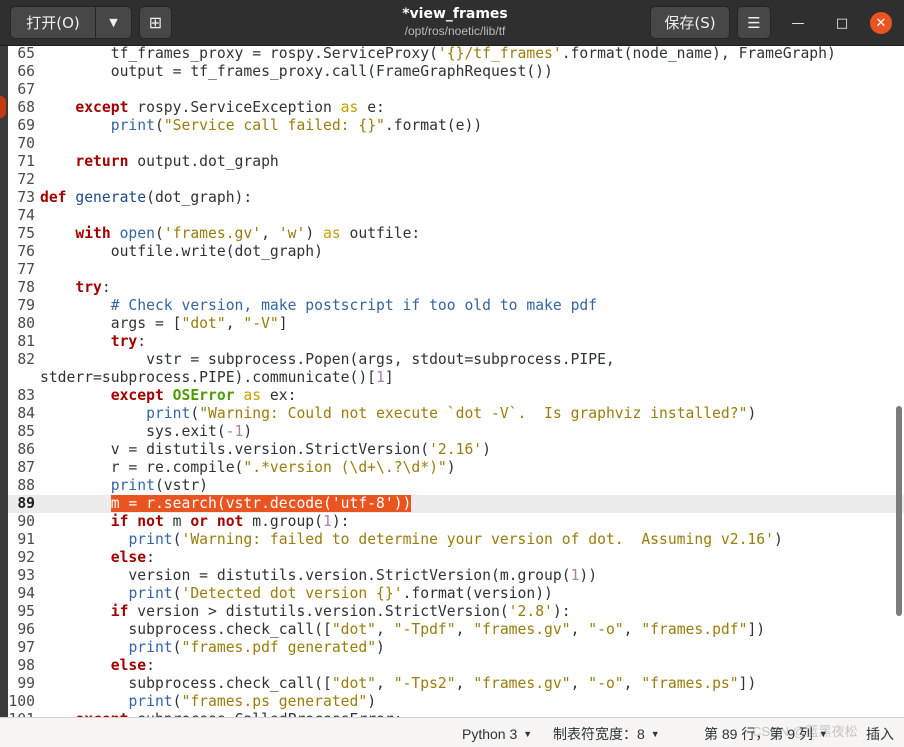 This screenshot has width=904, height=747. I want to click on code-line: 76 outfile.write(dot_graph), so click(456, 252).